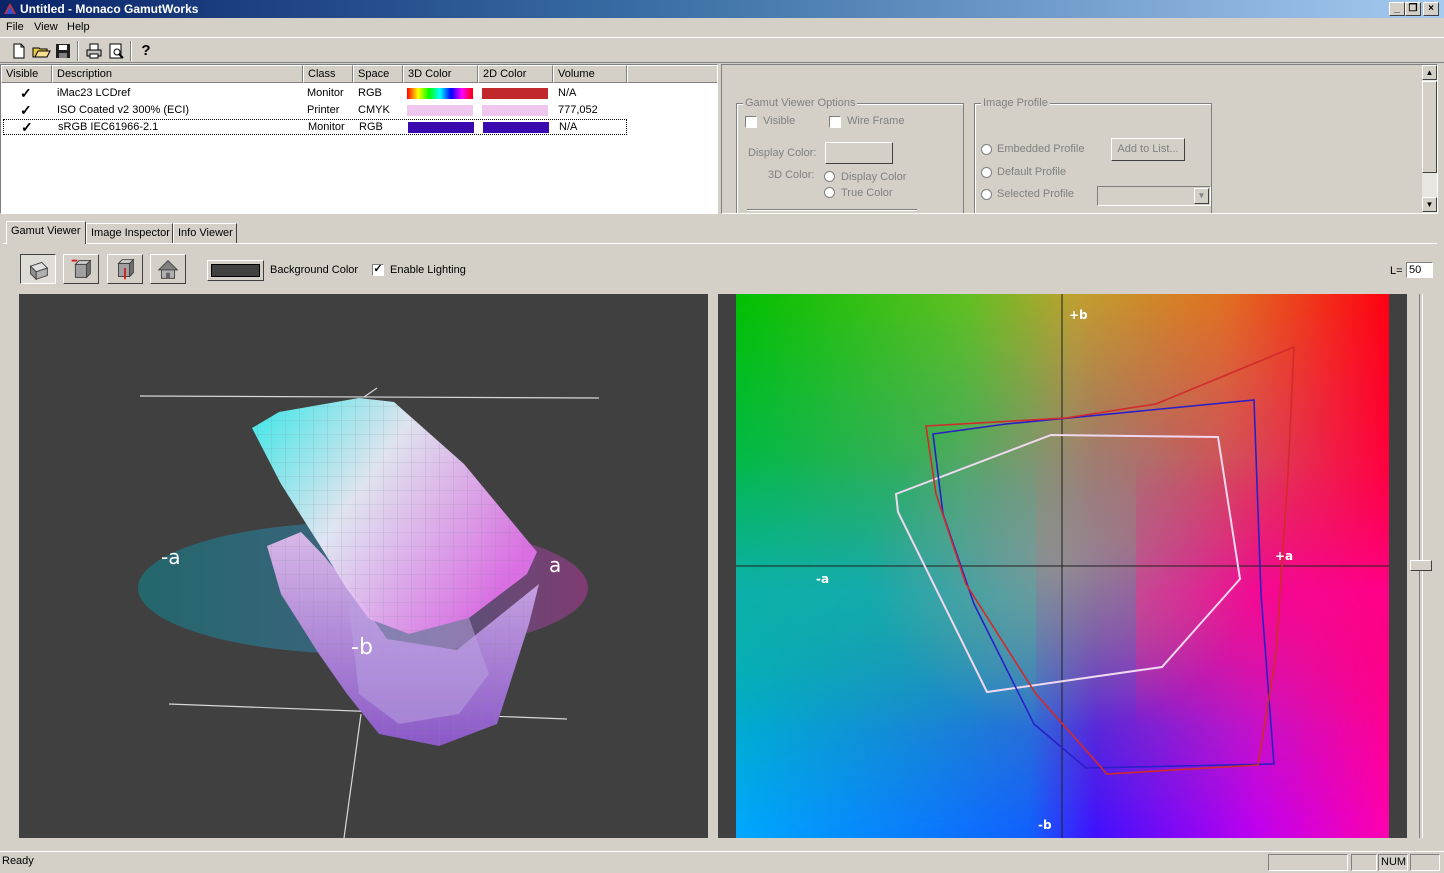  I want to click on rotate-view-icon, so click(81, 269).